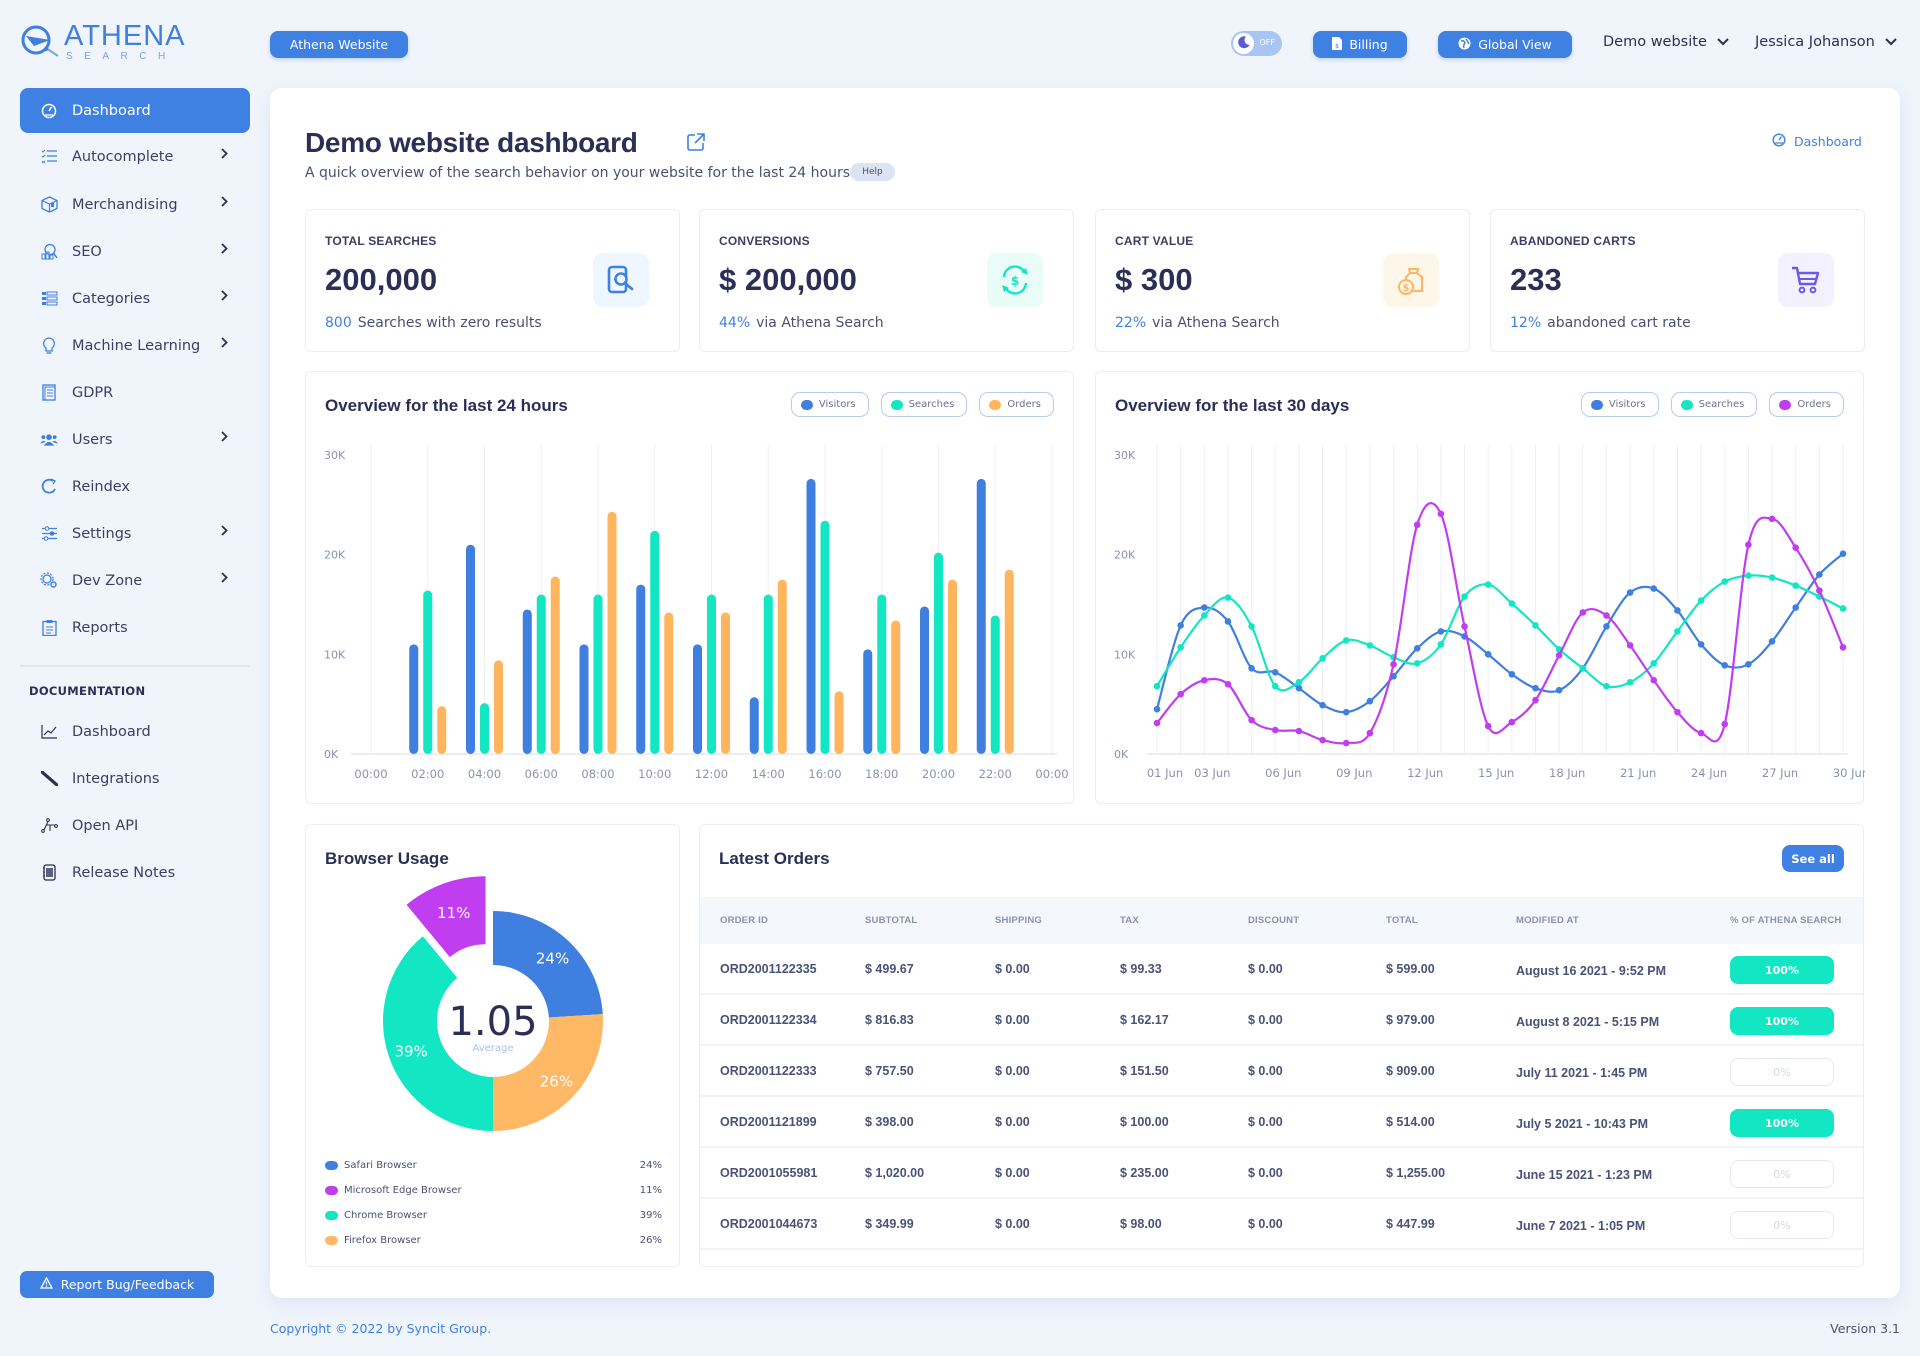 The width and height of the screenshot is (1920, 1356). What do you see at coordinates (135, 778) in the screenshot?
I see `doc-item-integrations: Integrations` at bounding box center [135, 778].